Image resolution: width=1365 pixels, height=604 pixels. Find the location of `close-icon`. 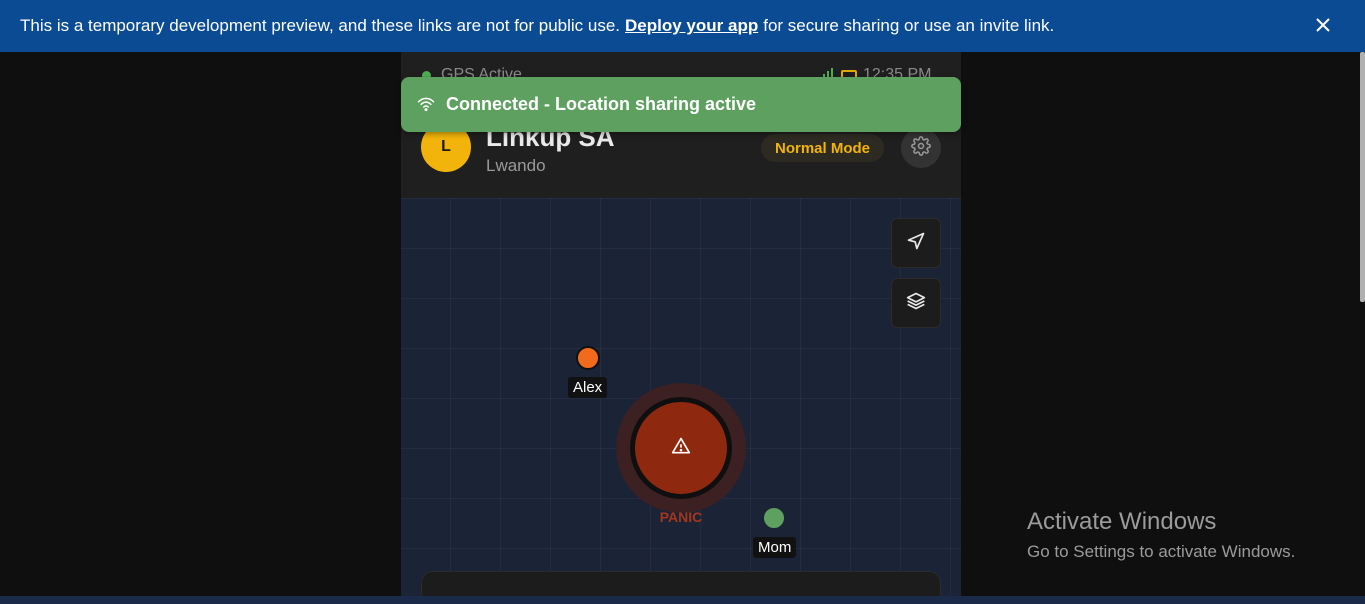

close-icon is located at coordinates (1323, 25).